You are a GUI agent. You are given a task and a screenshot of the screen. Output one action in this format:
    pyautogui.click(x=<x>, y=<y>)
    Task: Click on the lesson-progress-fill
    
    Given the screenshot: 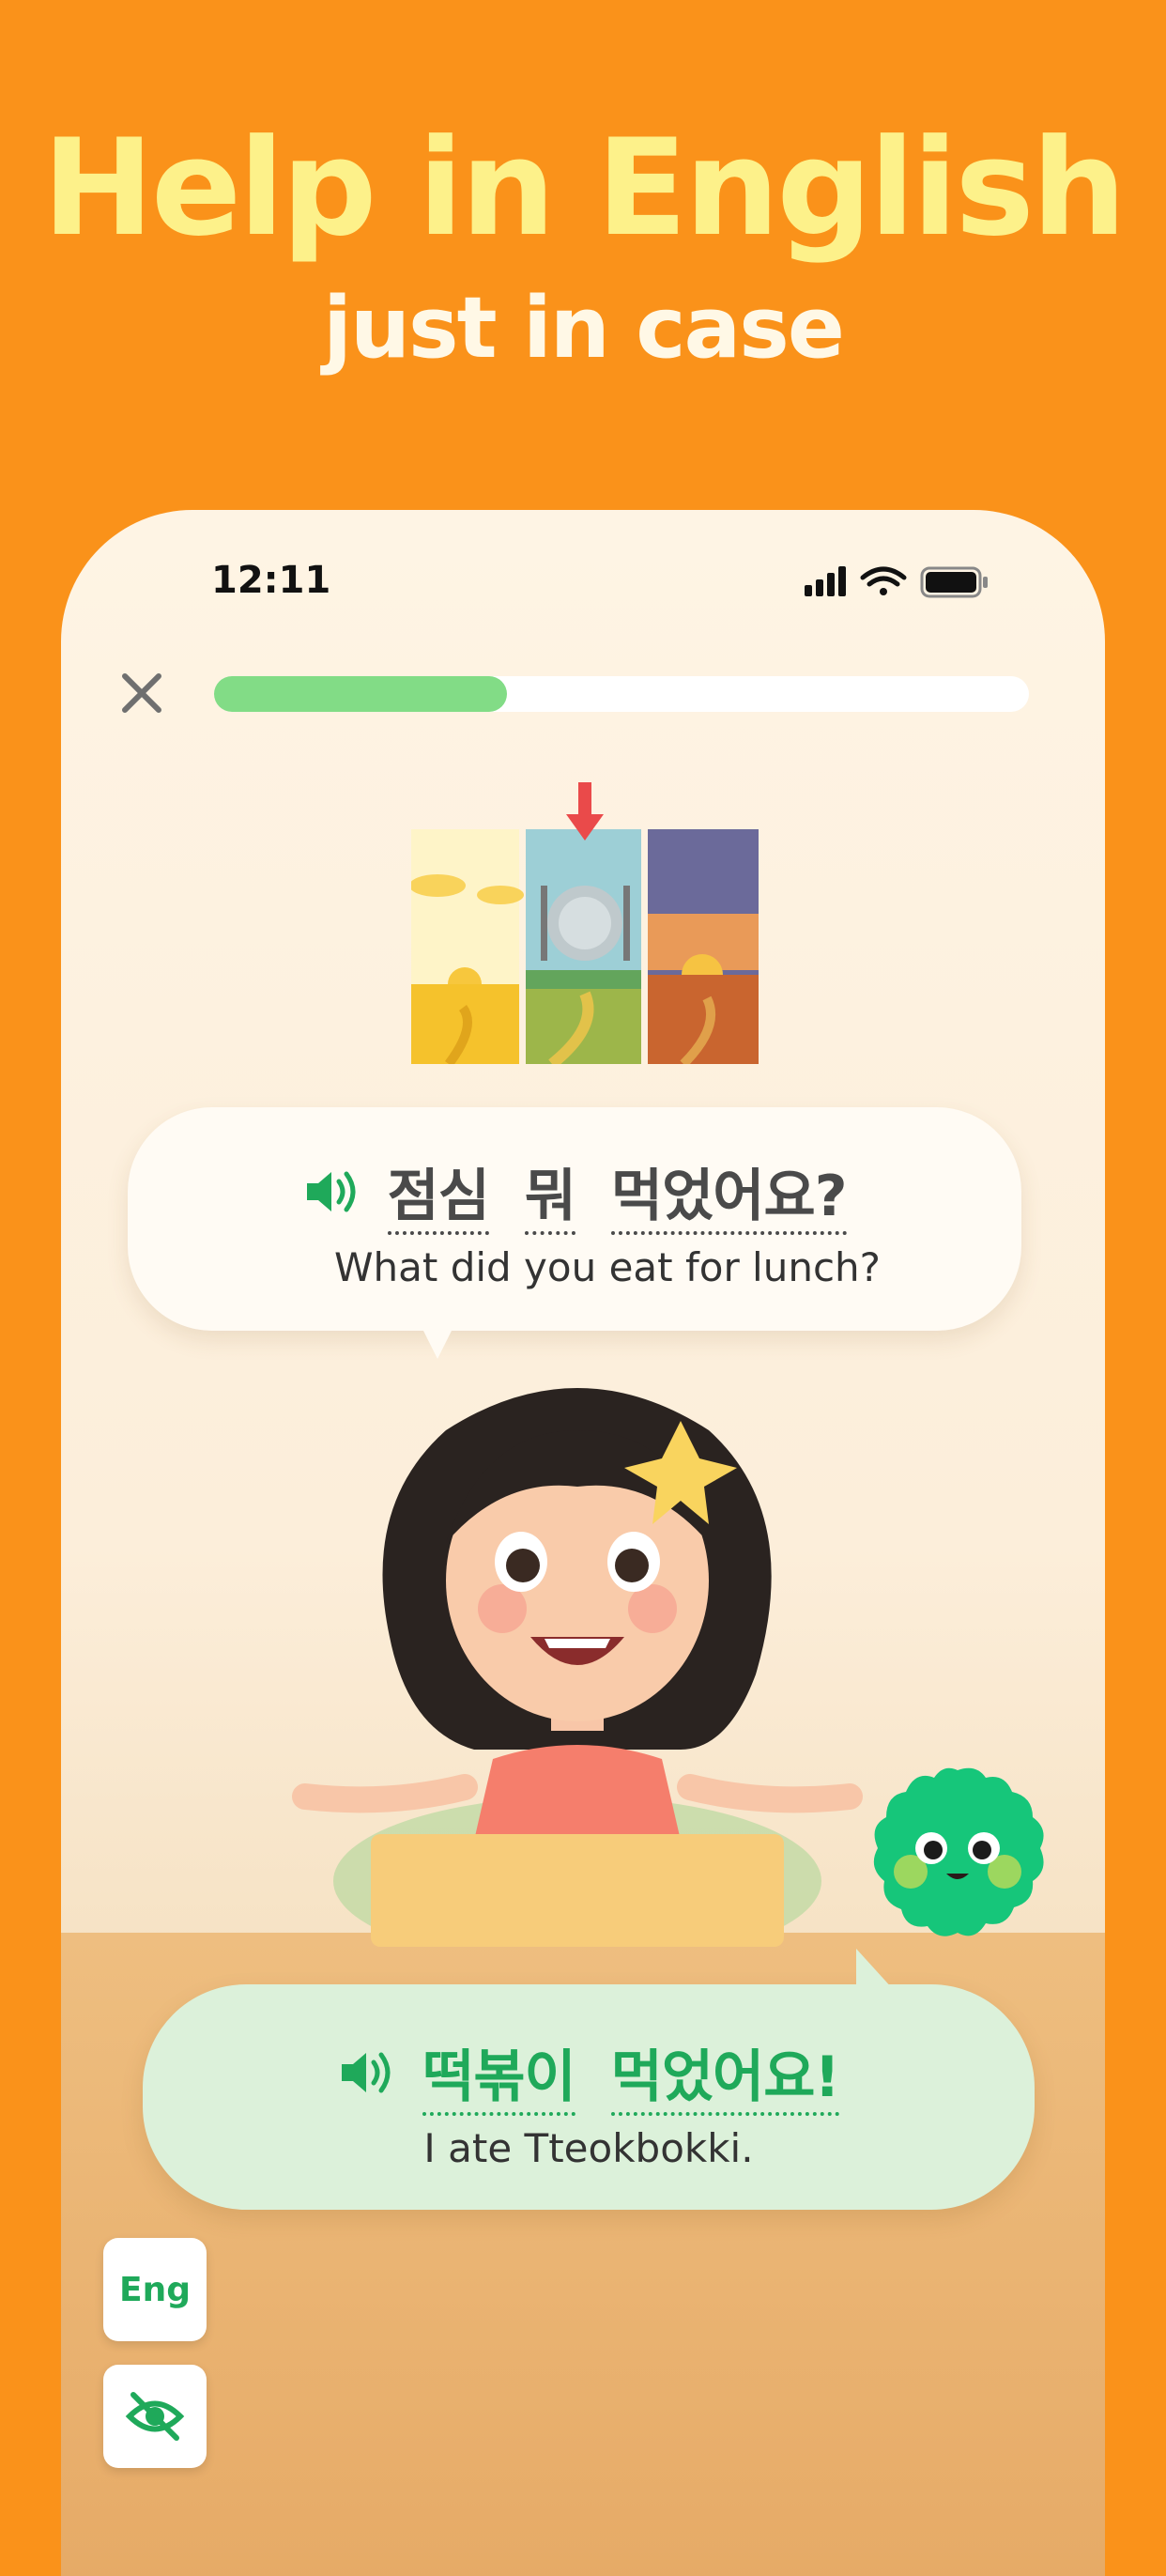 What is the action you would take?
    pyautogui.click(x=361, y=694)
    